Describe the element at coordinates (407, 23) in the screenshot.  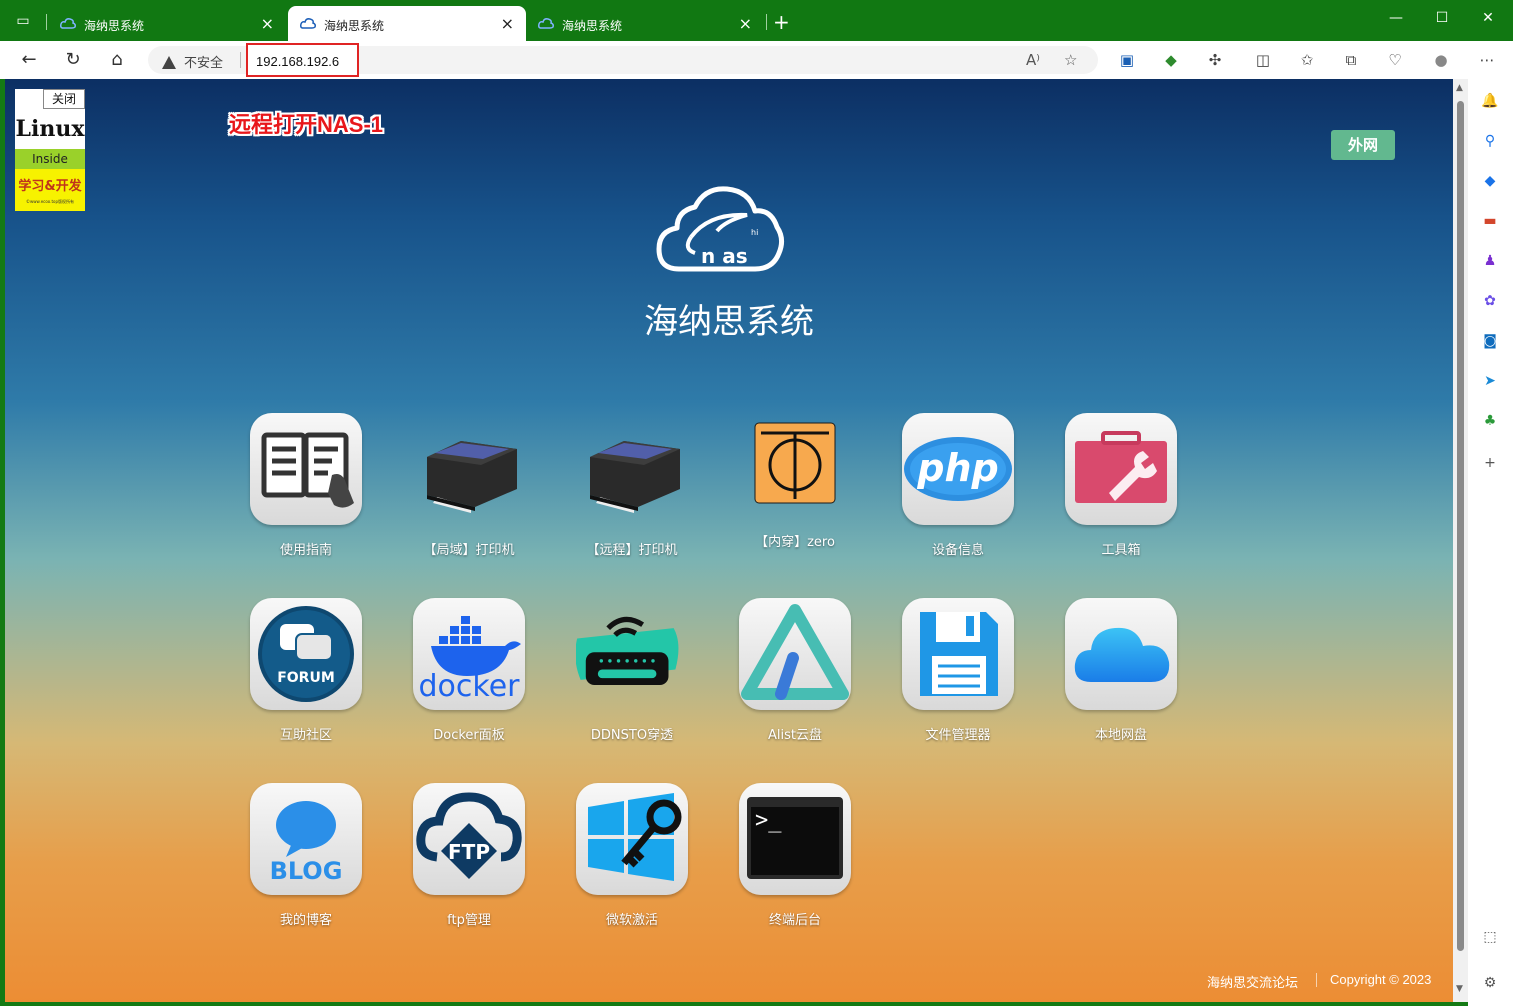
I see `tab-2: 海纳思系统 ×` at that location.